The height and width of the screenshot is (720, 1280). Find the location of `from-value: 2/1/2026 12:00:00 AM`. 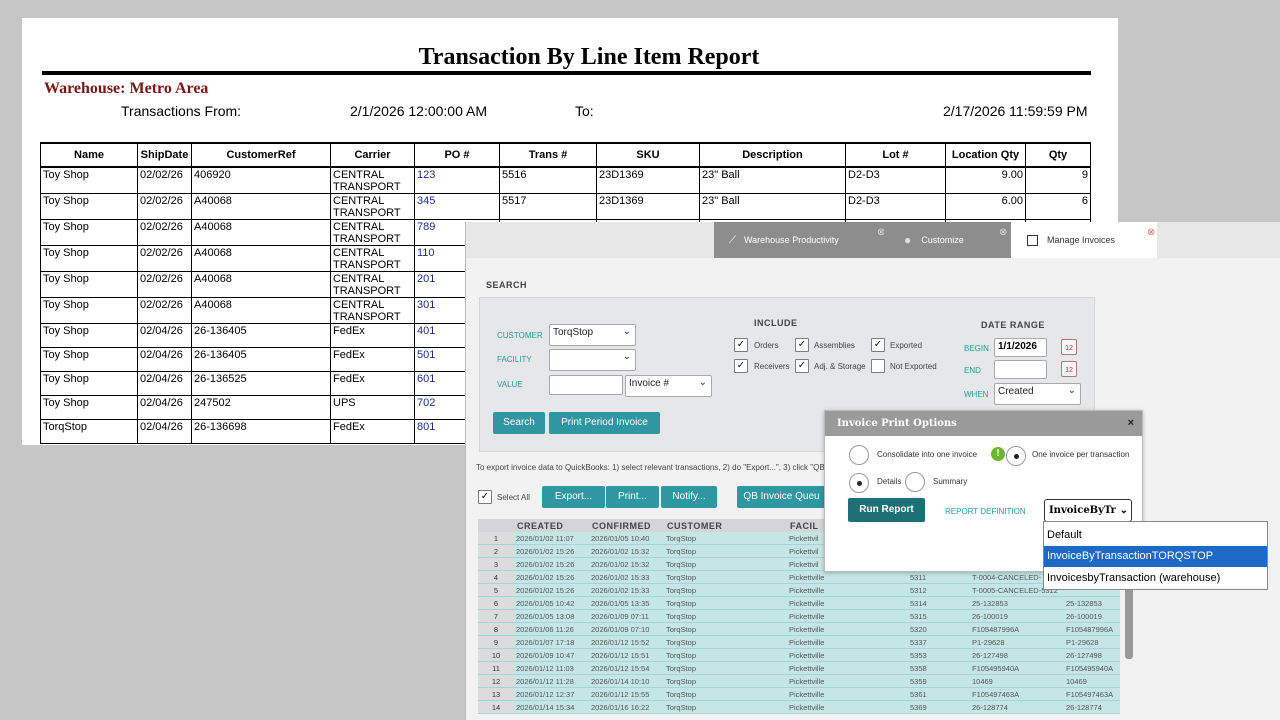

from-value: 2/1/2026 12:00:00 AM is located at coordinates (418, 111).